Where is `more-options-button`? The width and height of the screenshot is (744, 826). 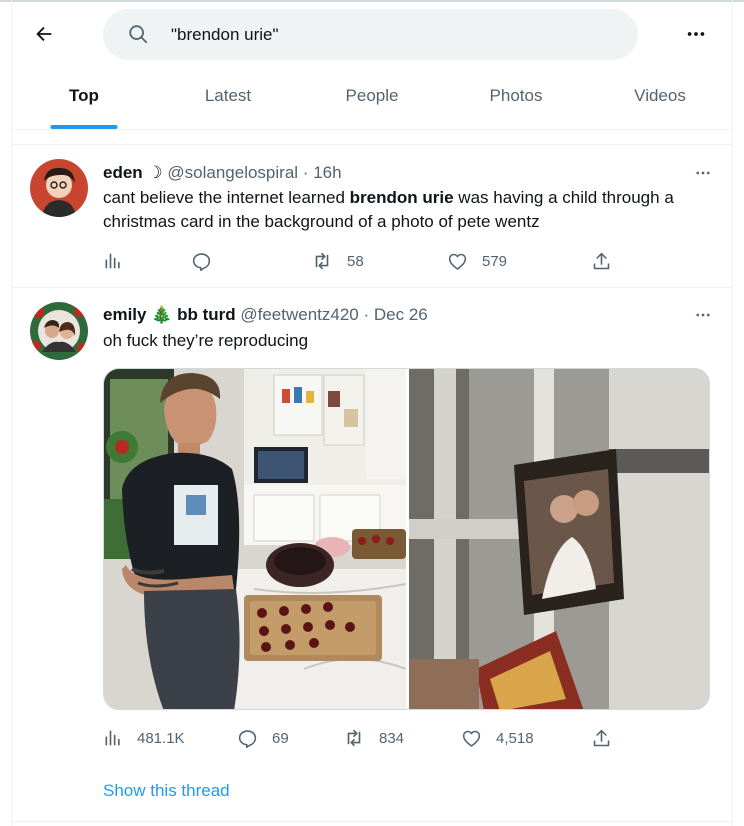 more-options-button is located at coordinates (696, 34).